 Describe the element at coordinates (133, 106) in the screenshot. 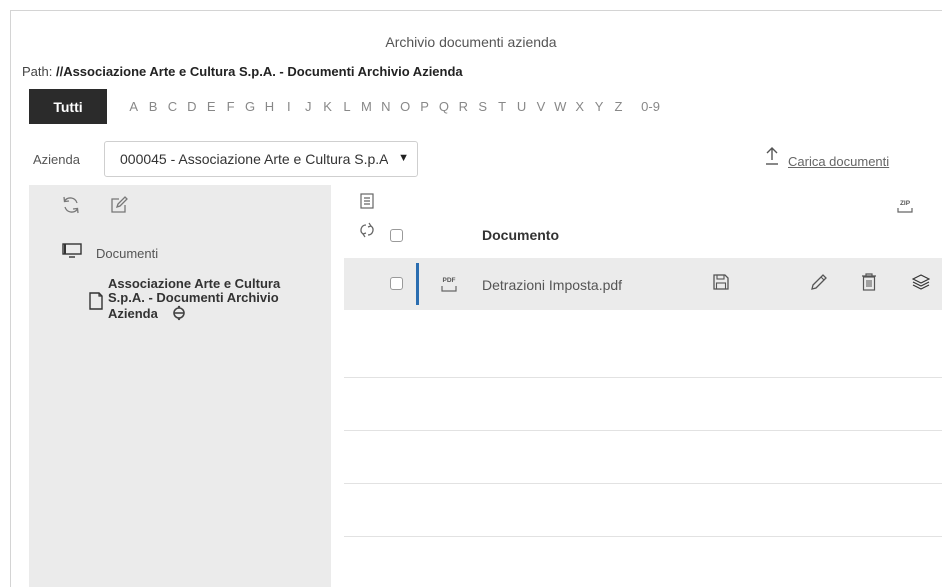

I see `filter-letter-a: A` at that location.